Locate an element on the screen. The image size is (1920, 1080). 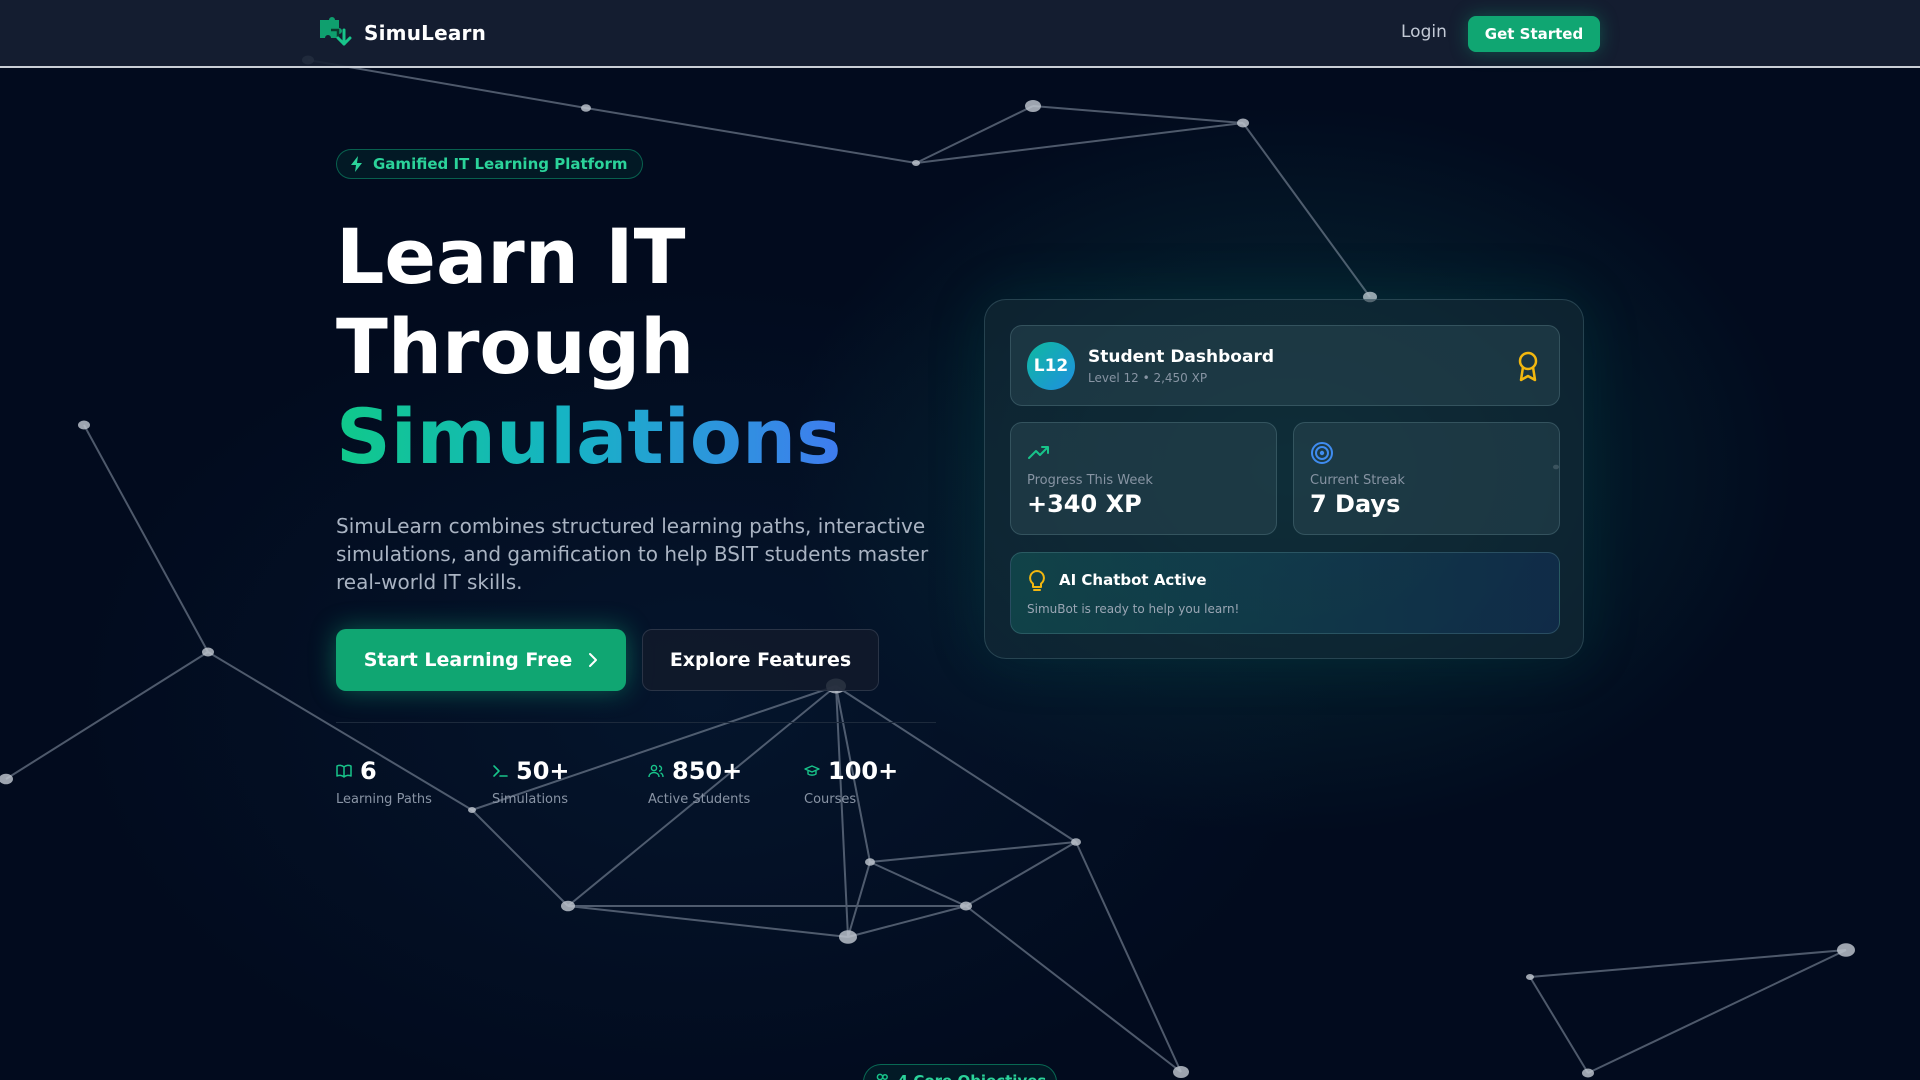
hero-title: Learn IT Through Simulations is located at coordinates (588, 347).